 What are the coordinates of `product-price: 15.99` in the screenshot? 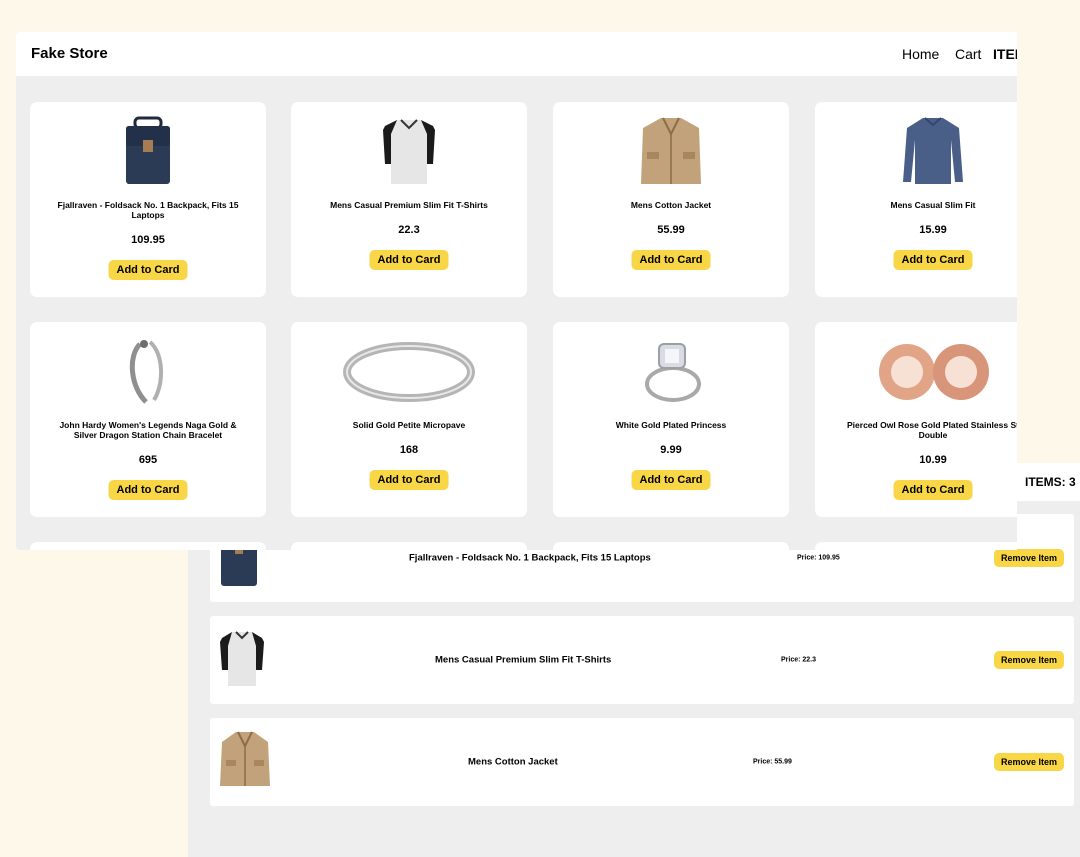 It's located at (933, 230).